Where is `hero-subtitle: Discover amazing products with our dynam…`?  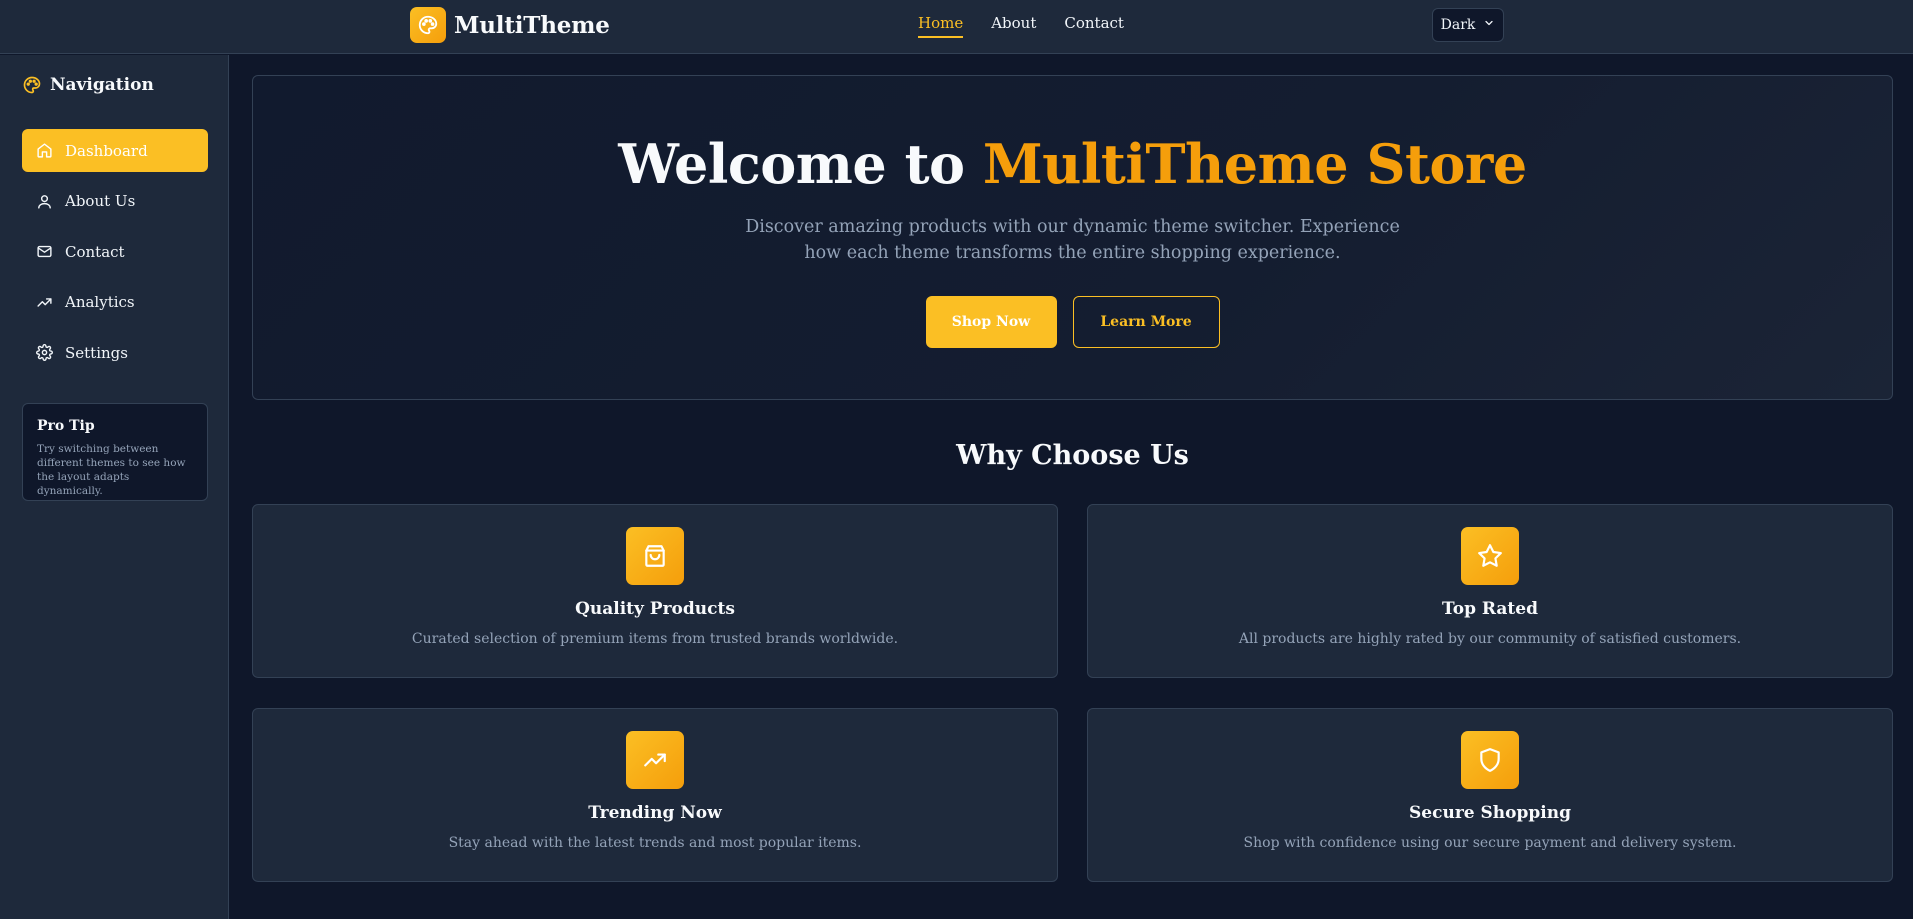 hero-subtitle: Discover amazing products with our dynam… is located at coordinates (1072, 240).